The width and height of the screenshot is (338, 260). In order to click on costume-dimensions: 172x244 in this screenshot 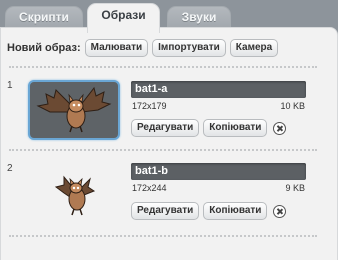, I will do `click(149, 188)`.